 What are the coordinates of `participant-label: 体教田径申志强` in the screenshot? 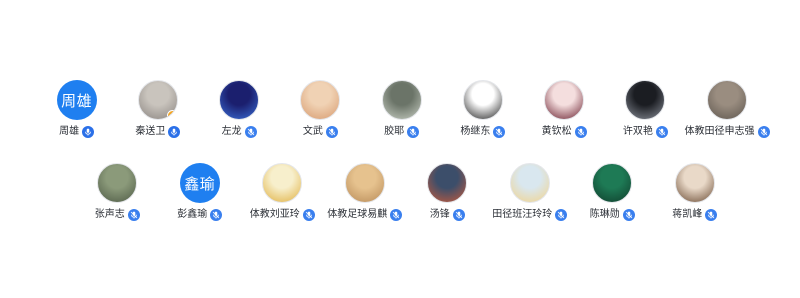 It's located at (727, 132).